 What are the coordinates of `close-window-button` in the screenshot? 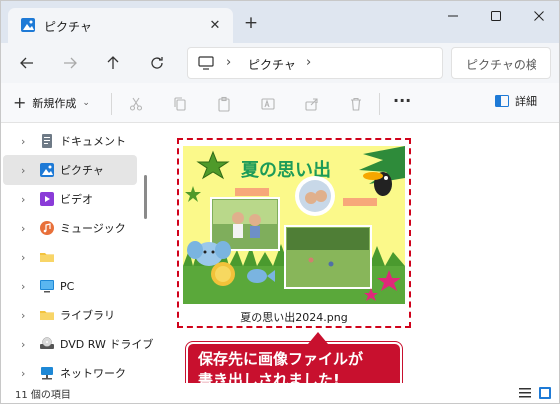 It's located at (539, 16).